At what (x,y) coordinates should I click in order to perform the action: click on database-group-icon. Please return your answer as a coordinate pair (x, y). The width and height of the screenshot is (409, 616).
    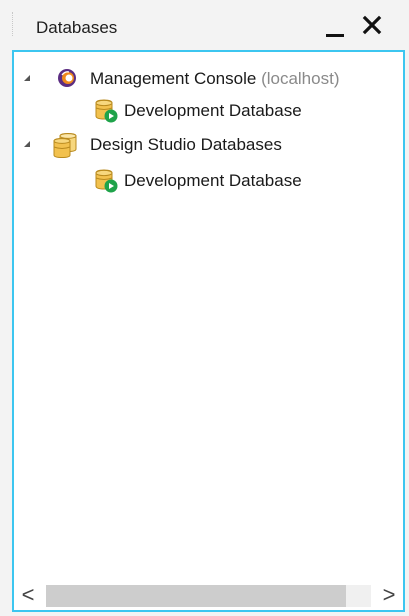
    Looking at the image, I should click on (66, 148).